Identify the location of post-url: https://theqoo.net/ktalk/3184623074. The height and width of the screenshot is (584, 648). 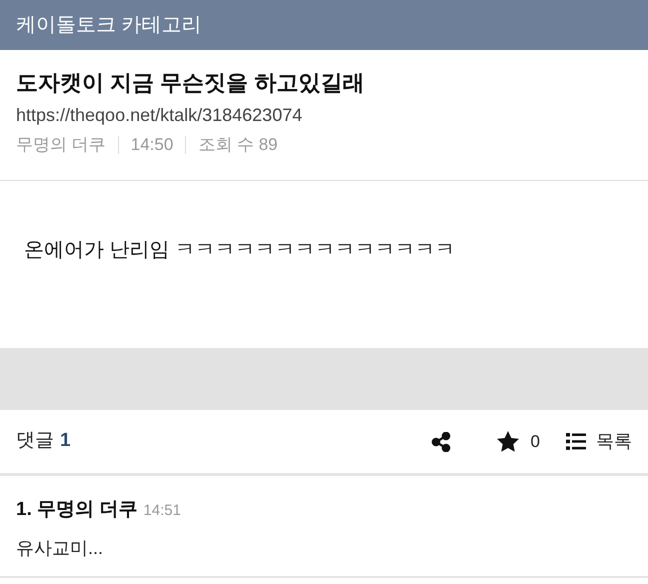
(324, 115).